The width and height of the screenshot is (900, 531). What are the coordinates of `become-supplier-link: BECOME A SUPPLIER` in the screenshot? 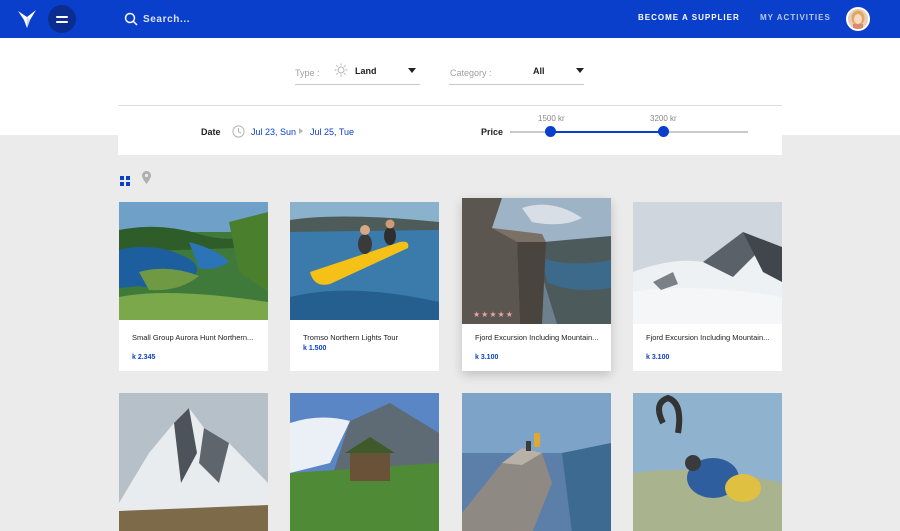 It's located at (689, 17).